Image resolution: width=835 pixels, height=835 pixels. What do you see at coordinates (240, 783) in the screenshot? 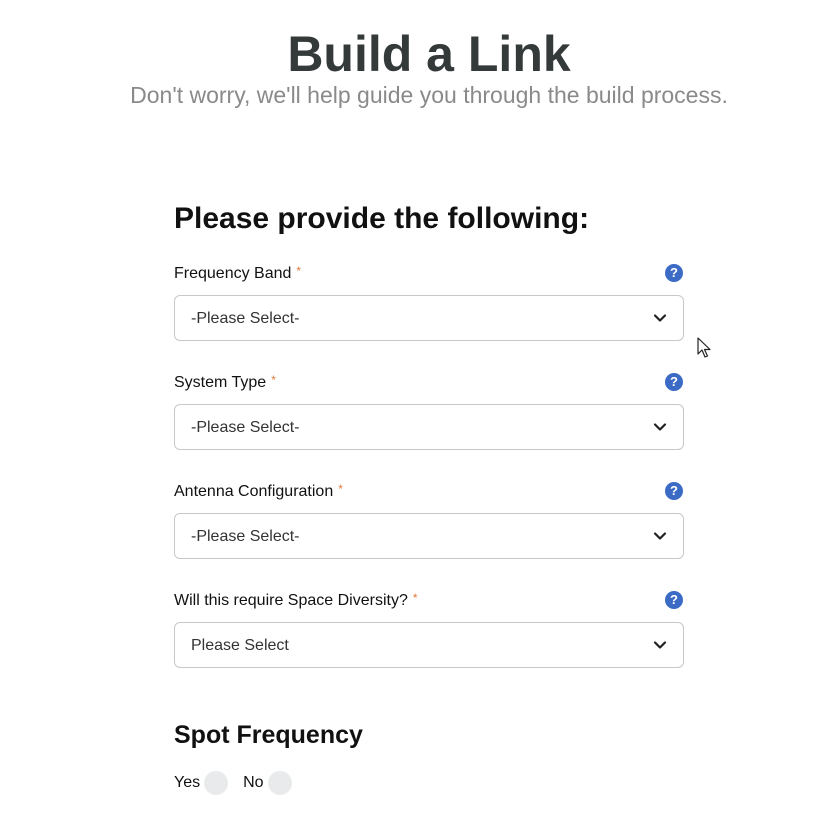
I see `spot-frequency-radio-group: Yes No` at bounding box center [240, 783].